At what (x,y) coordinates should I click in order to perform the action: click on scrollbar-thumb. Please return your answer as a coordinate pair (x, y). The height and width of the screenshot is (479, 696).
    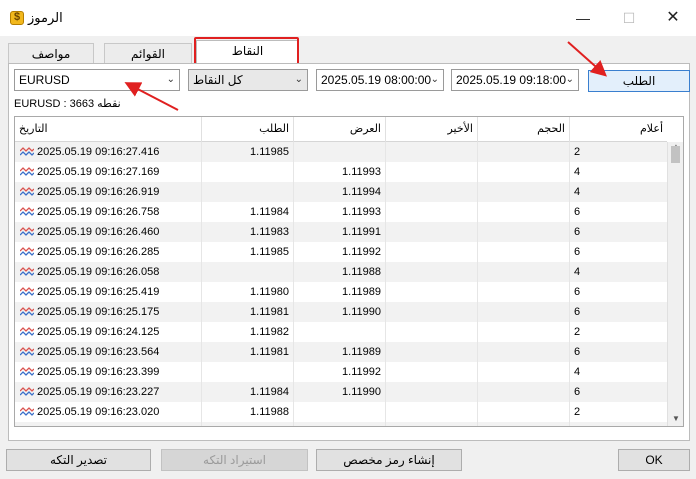
    Looking at the image, I should click on (675, 154).